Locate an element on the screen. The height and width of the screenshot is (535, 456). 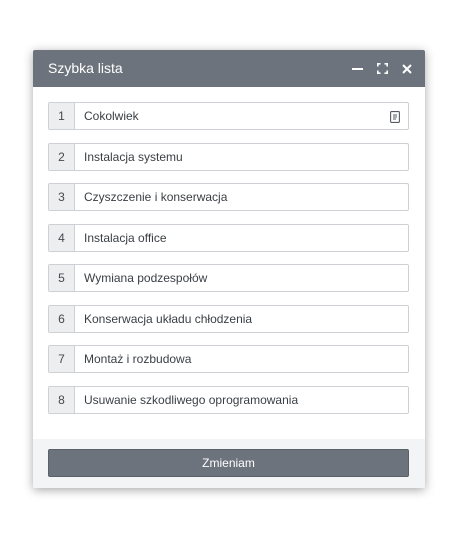
list-item: 6 Konserwacja układu chłodzenia is located at coordinates (228, 318).